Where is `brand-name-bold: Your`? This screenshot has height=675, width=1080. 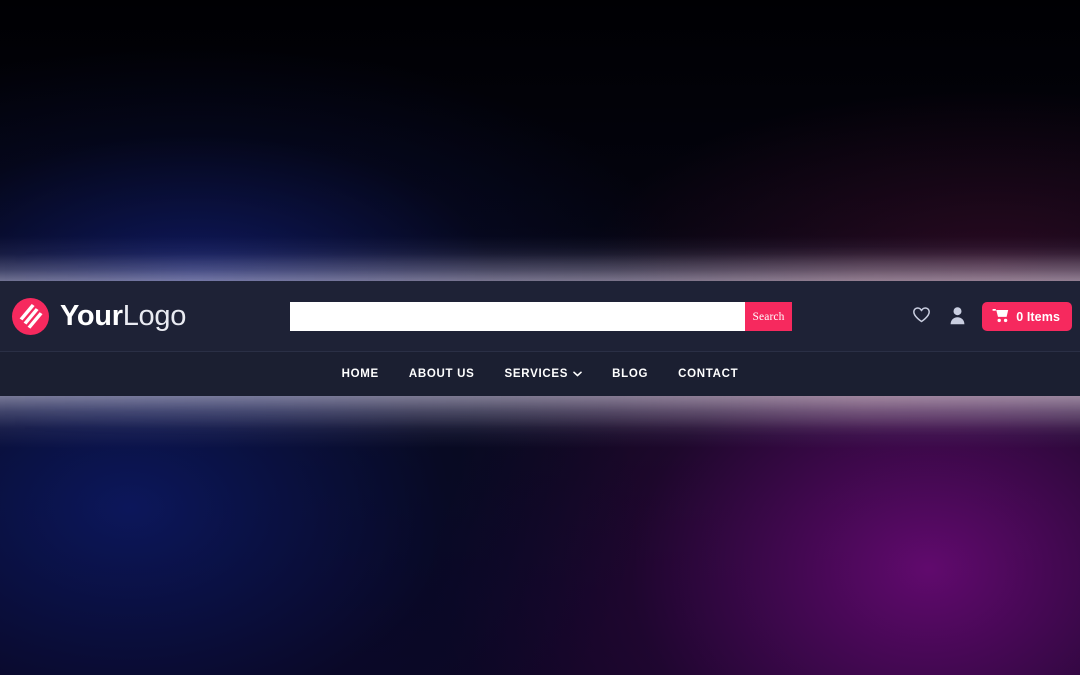
brand-name-bold: Your is located at coordinates (91, 315).